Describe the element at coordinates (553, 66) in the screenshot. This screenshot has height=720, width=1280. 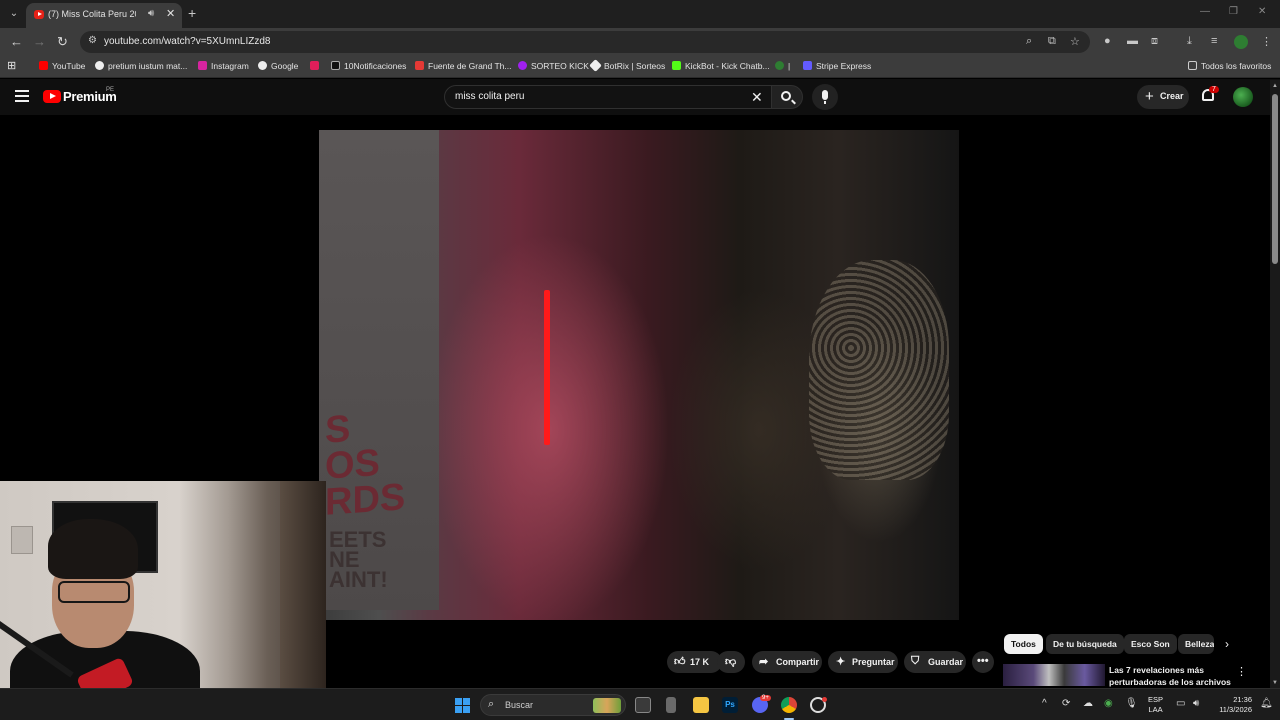
I see `bookmark-sorteo-kick: SORTEO KICK` at that location.